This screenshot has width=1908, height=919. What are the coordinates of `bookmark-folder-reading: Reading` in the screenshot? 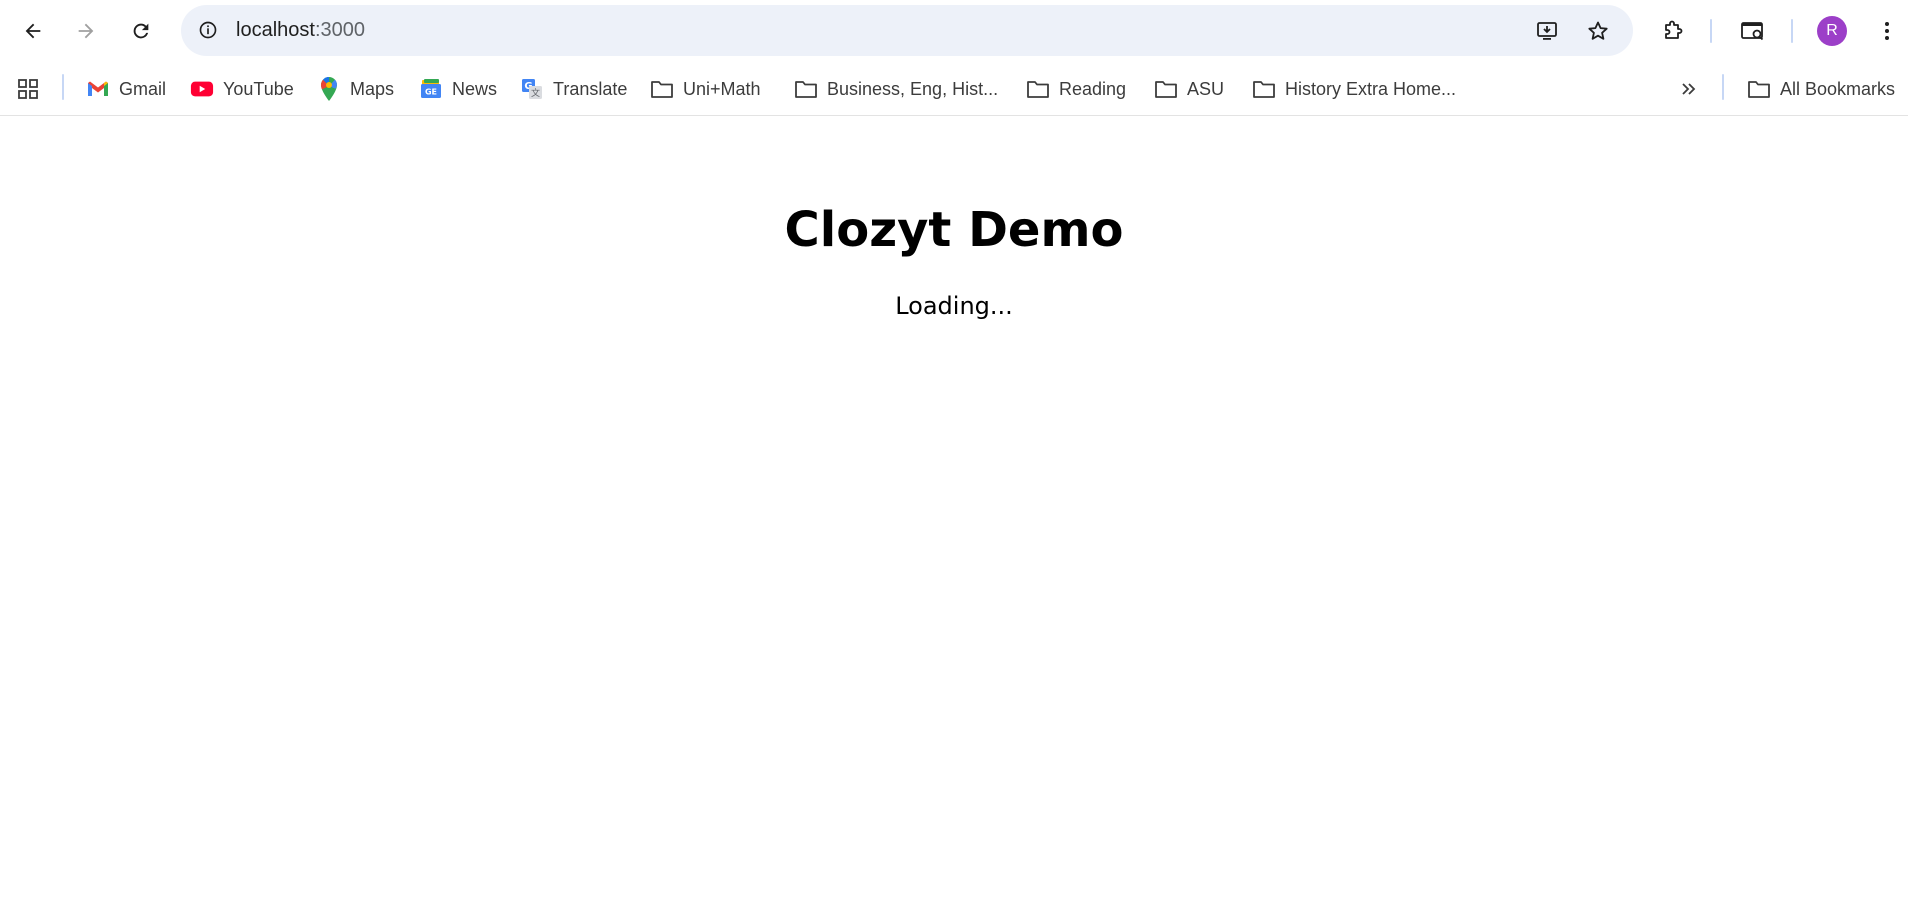 It's located at (1076, 89).